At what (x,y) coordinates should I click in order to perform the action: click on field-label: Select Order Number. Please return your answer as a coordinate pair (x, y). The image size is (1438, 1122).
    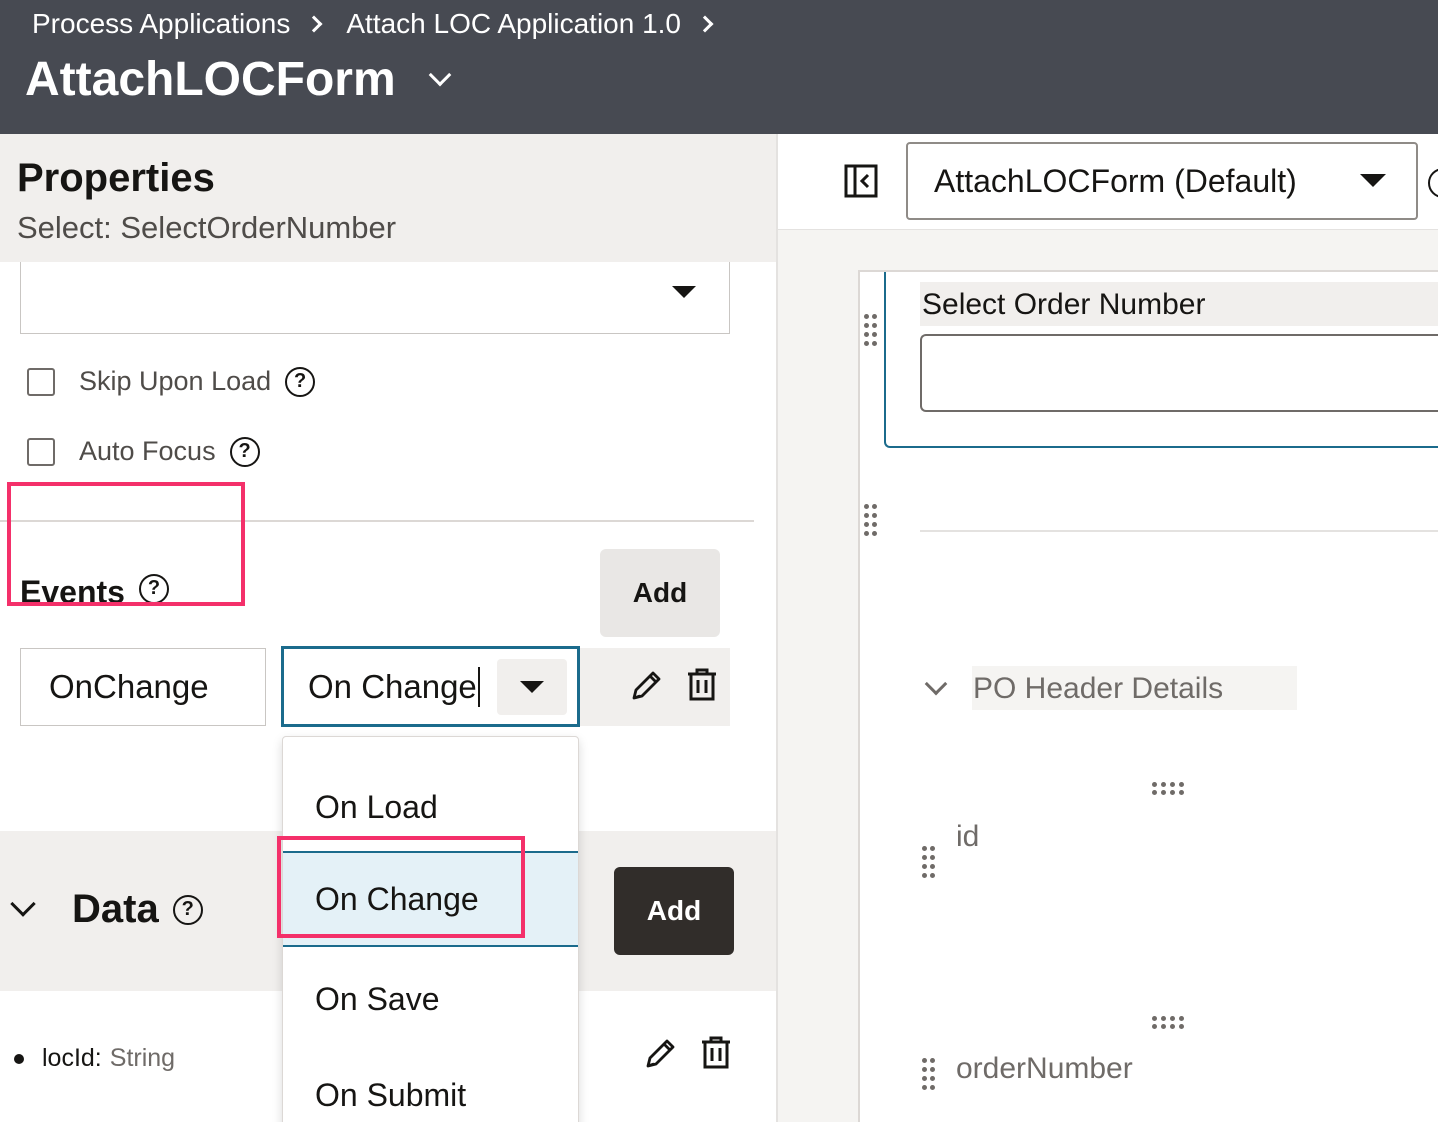
    Looking at the image, I should click on (1064, 304).